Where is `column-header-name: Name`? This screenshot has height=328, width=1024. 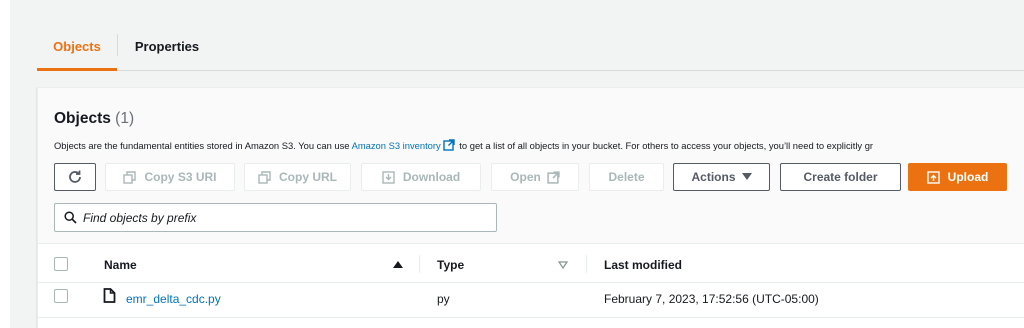
column-header-name: Name is located at coordinates (120, 265).